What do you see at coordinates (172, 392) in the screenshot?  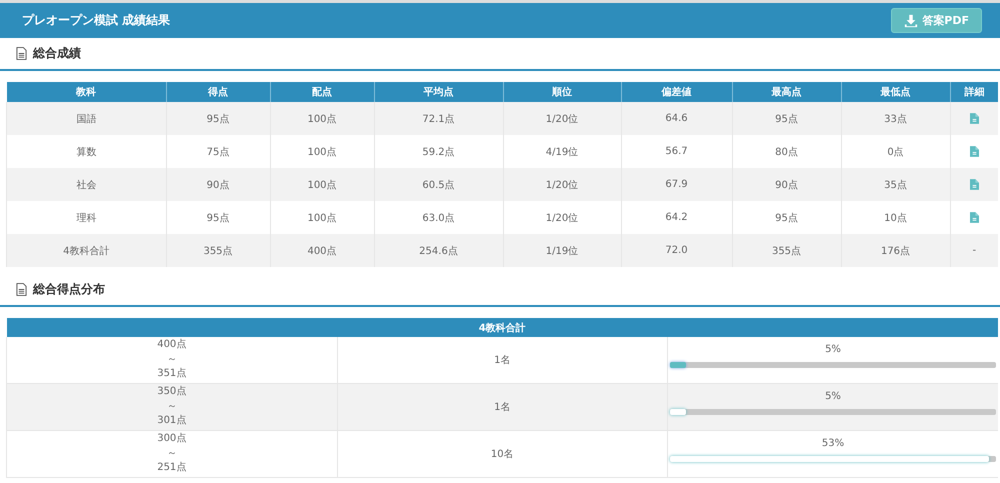 I see `range-from: 350点` at bounding box center [172, 392].